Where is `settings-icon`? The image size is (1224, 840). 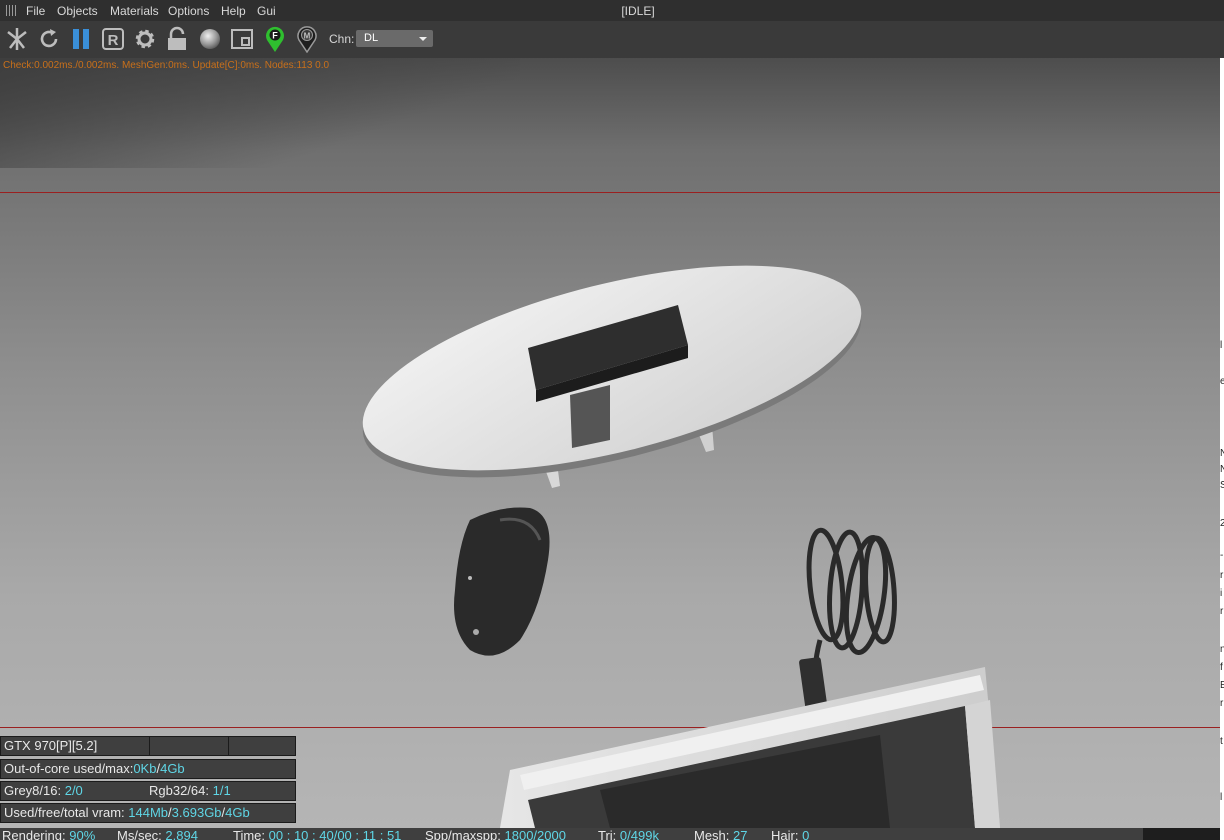 settings-icon is located at coordinates (145, 39).